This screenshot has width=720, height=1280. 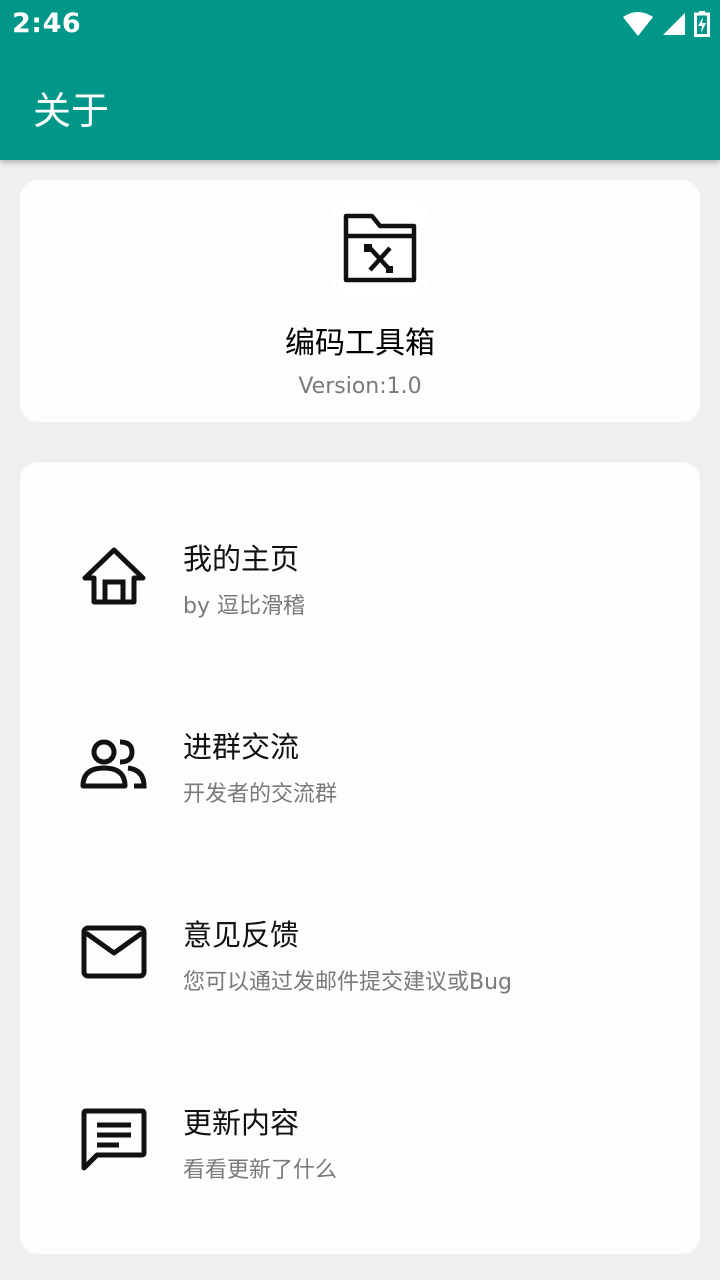 What do you see at coordinates (241, 935) in the screenshot?
I see `menu-item-title: 意见反馈` at bounding box center [241, 935].